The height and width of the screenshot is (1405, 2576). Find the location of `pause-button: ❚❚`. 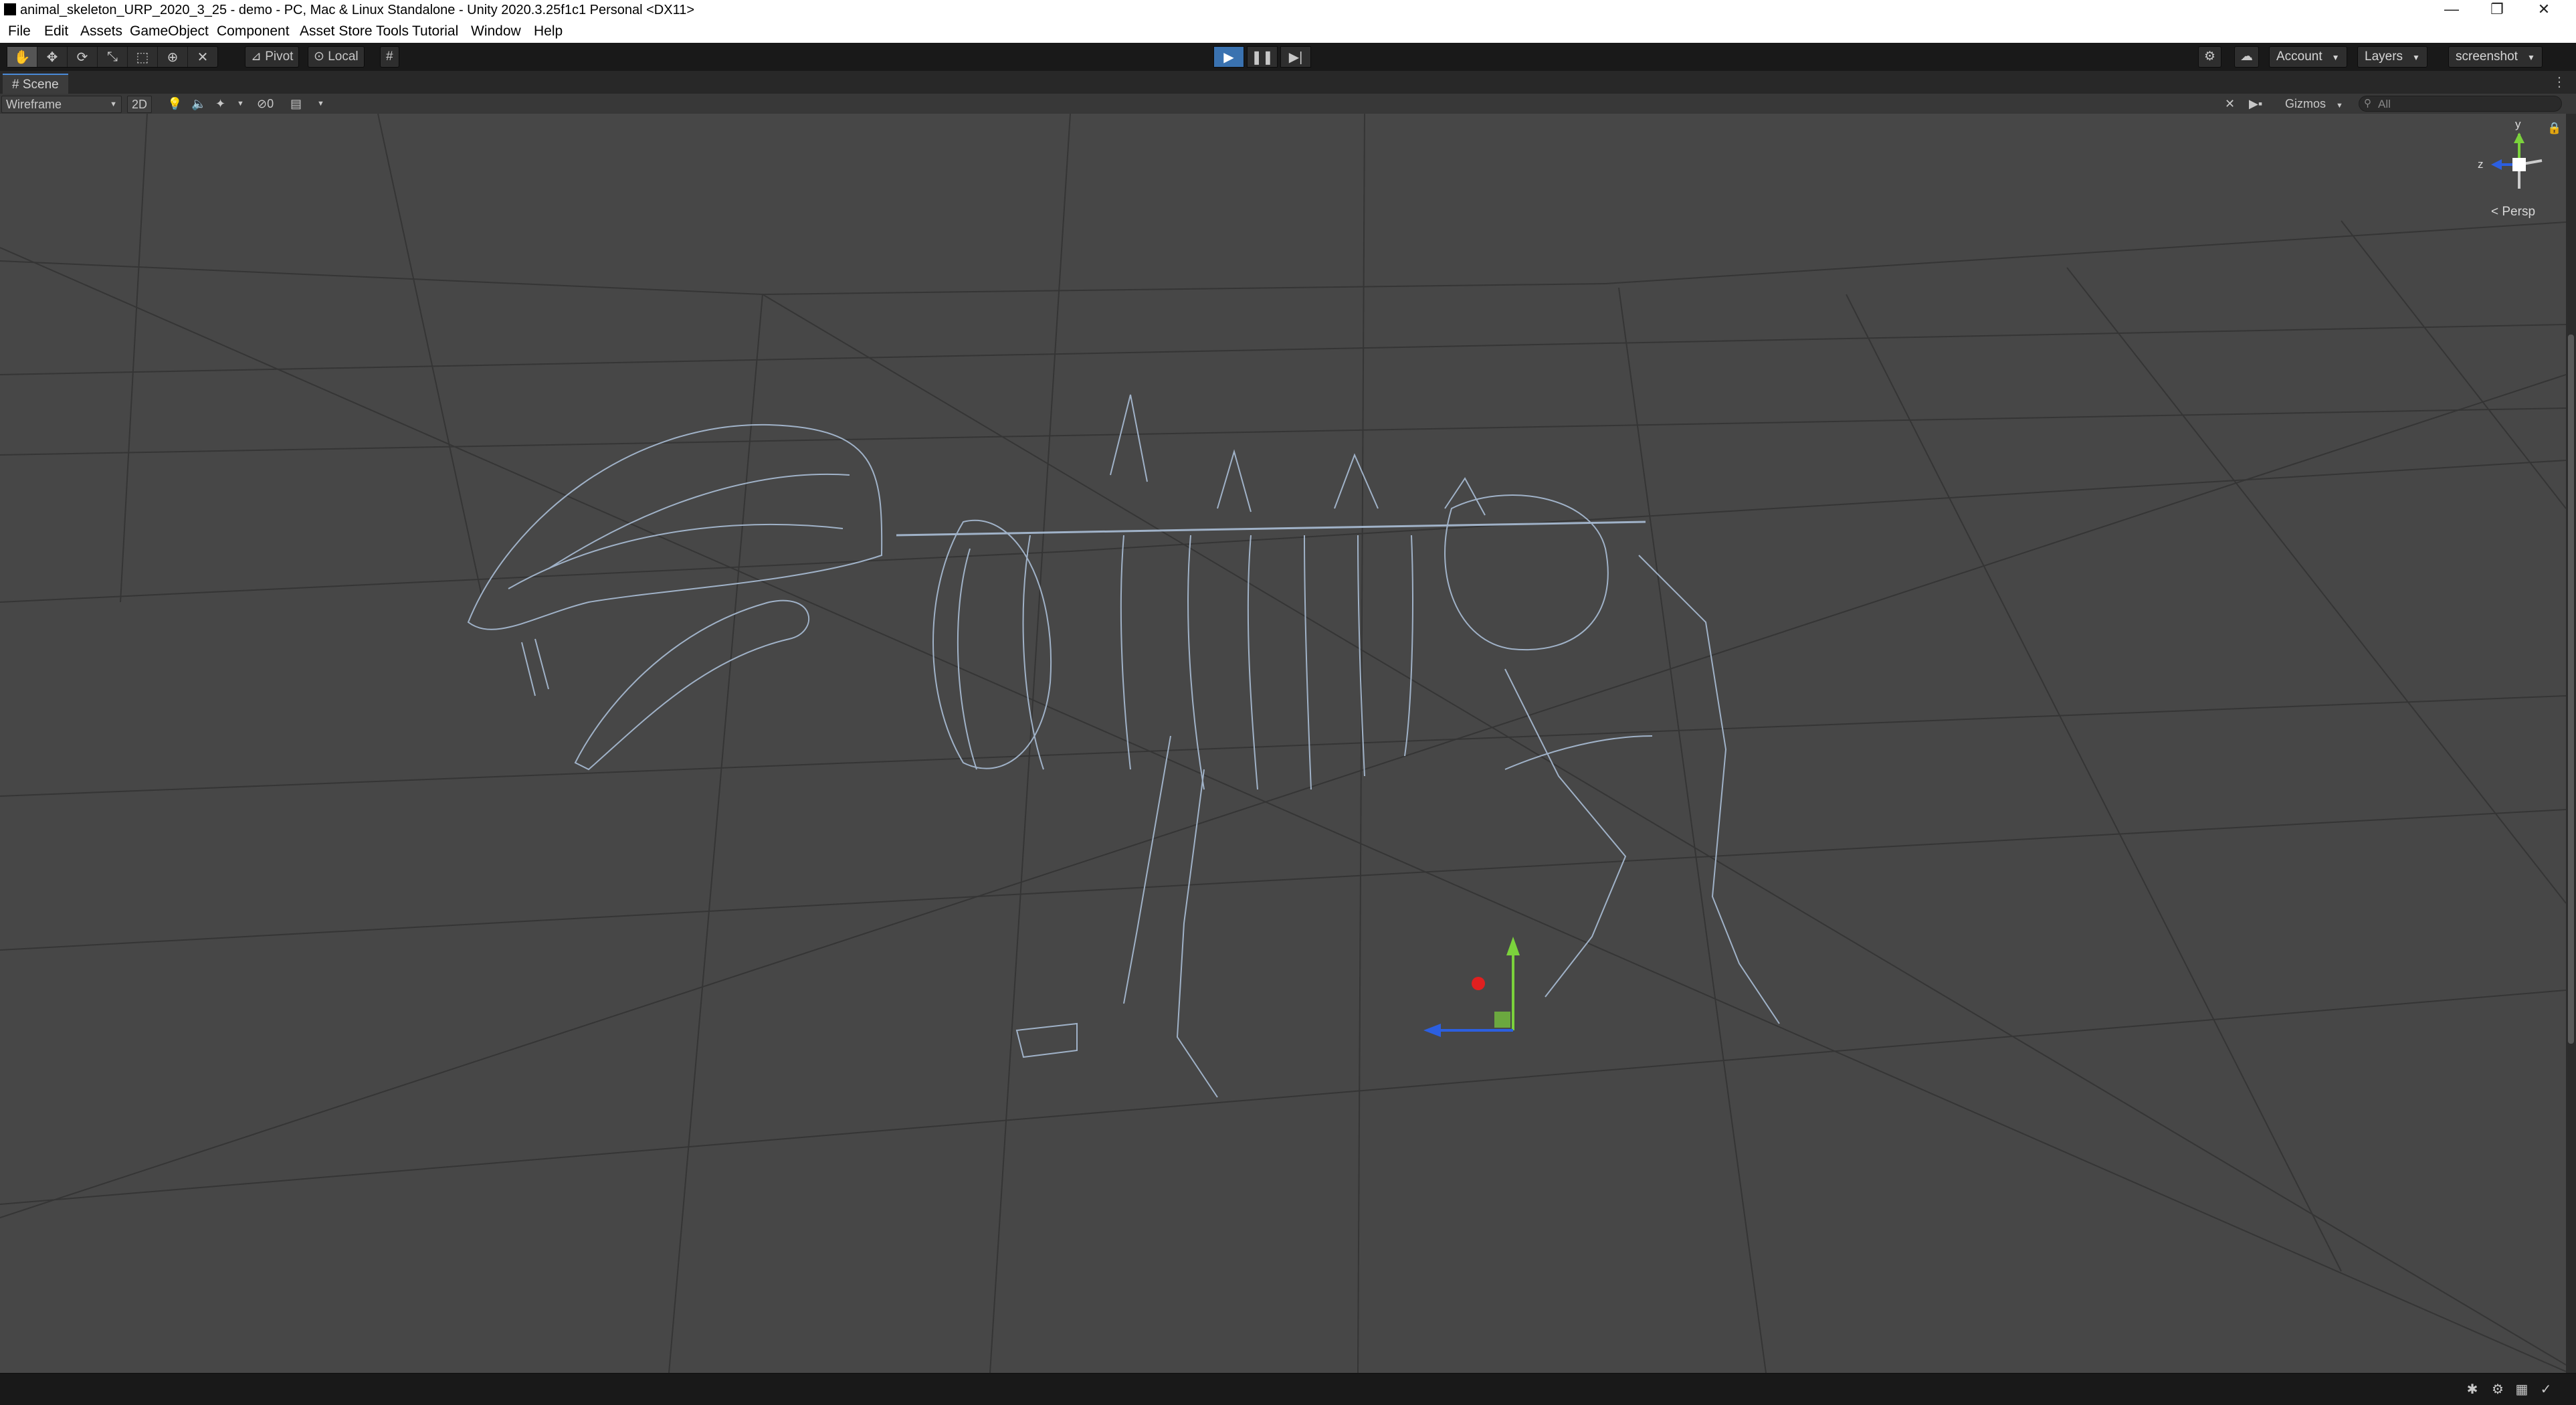

pause-button: ❚❚ is located at coordinates (1262, 57).